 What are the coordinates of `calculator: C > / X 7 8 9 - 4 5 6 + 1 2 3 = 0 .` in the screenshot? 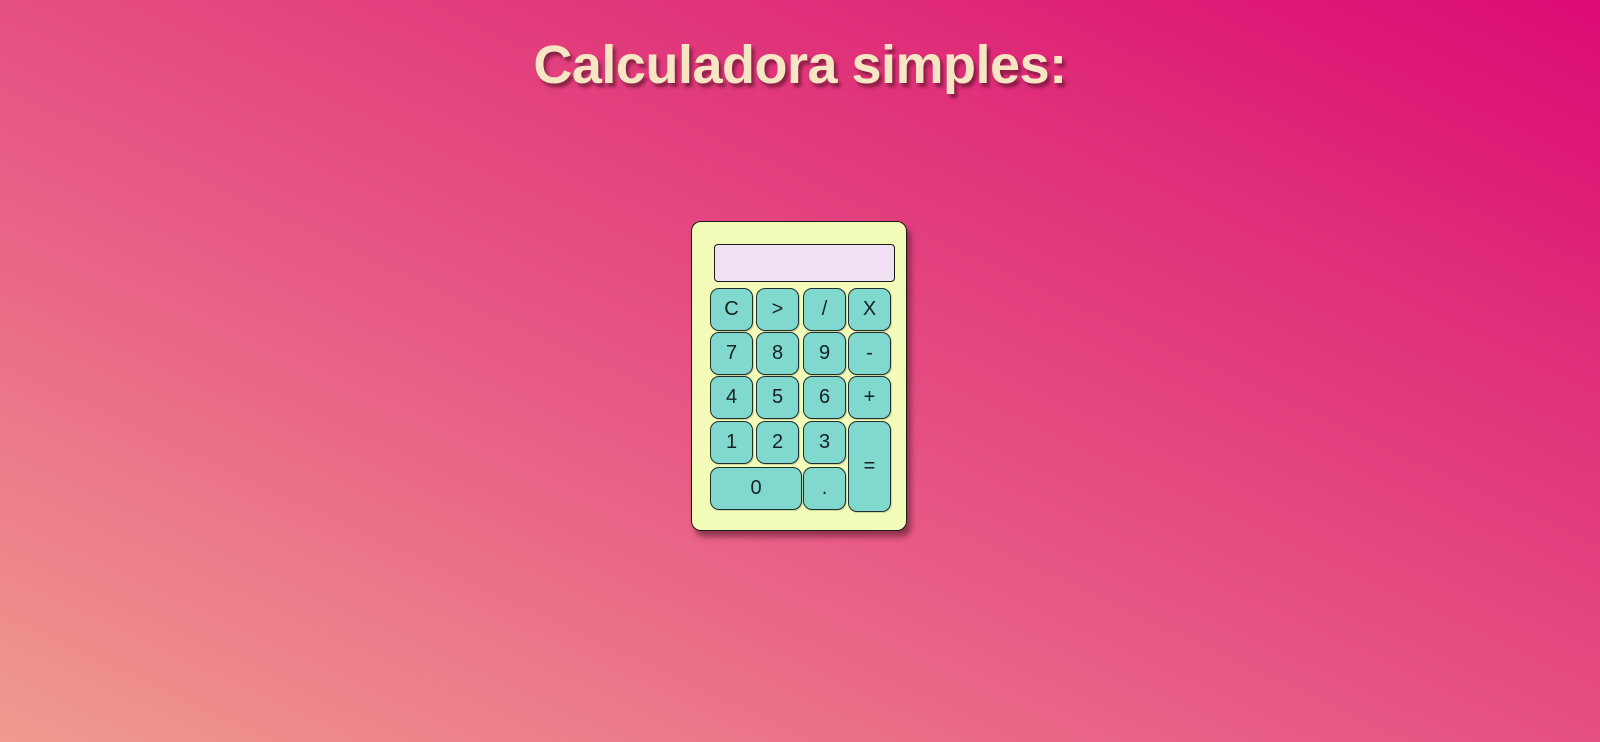 It's located at (799, 376).